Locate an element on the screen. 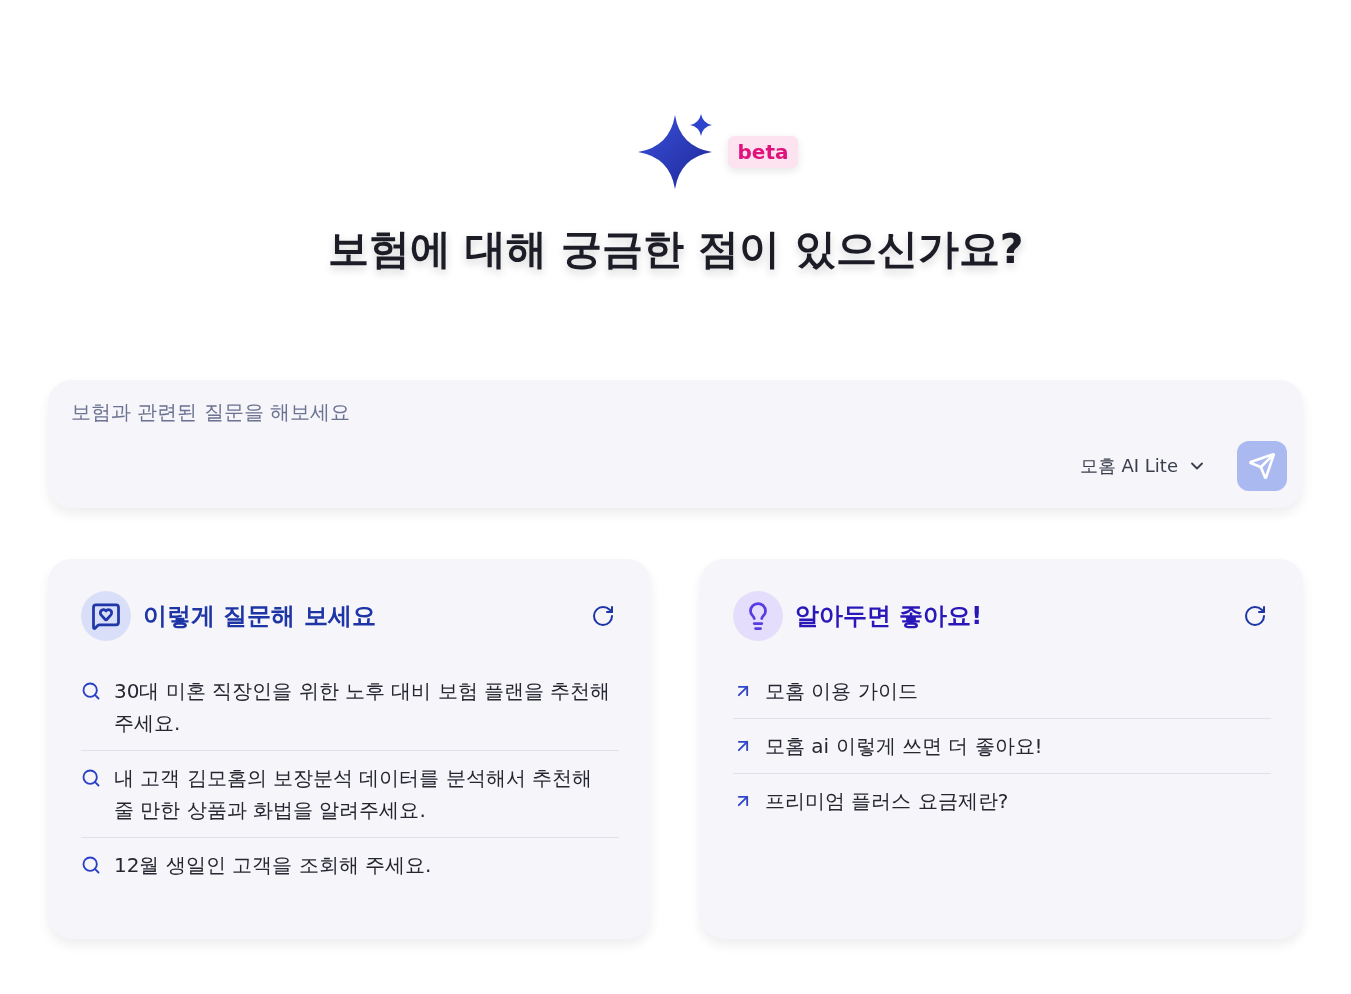  guide-link: 프리미엄 플러스 요금제란? is located at coordinates (1002, 801).